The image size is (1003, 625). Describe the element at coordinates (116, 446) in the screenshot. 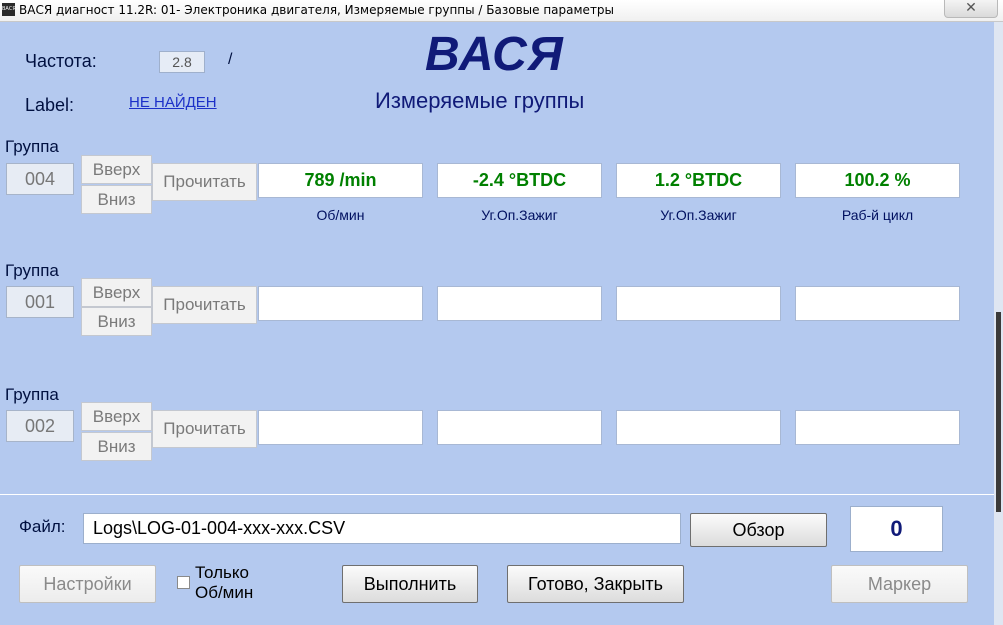

I see `group-3-down-button: Вниз` at that location.